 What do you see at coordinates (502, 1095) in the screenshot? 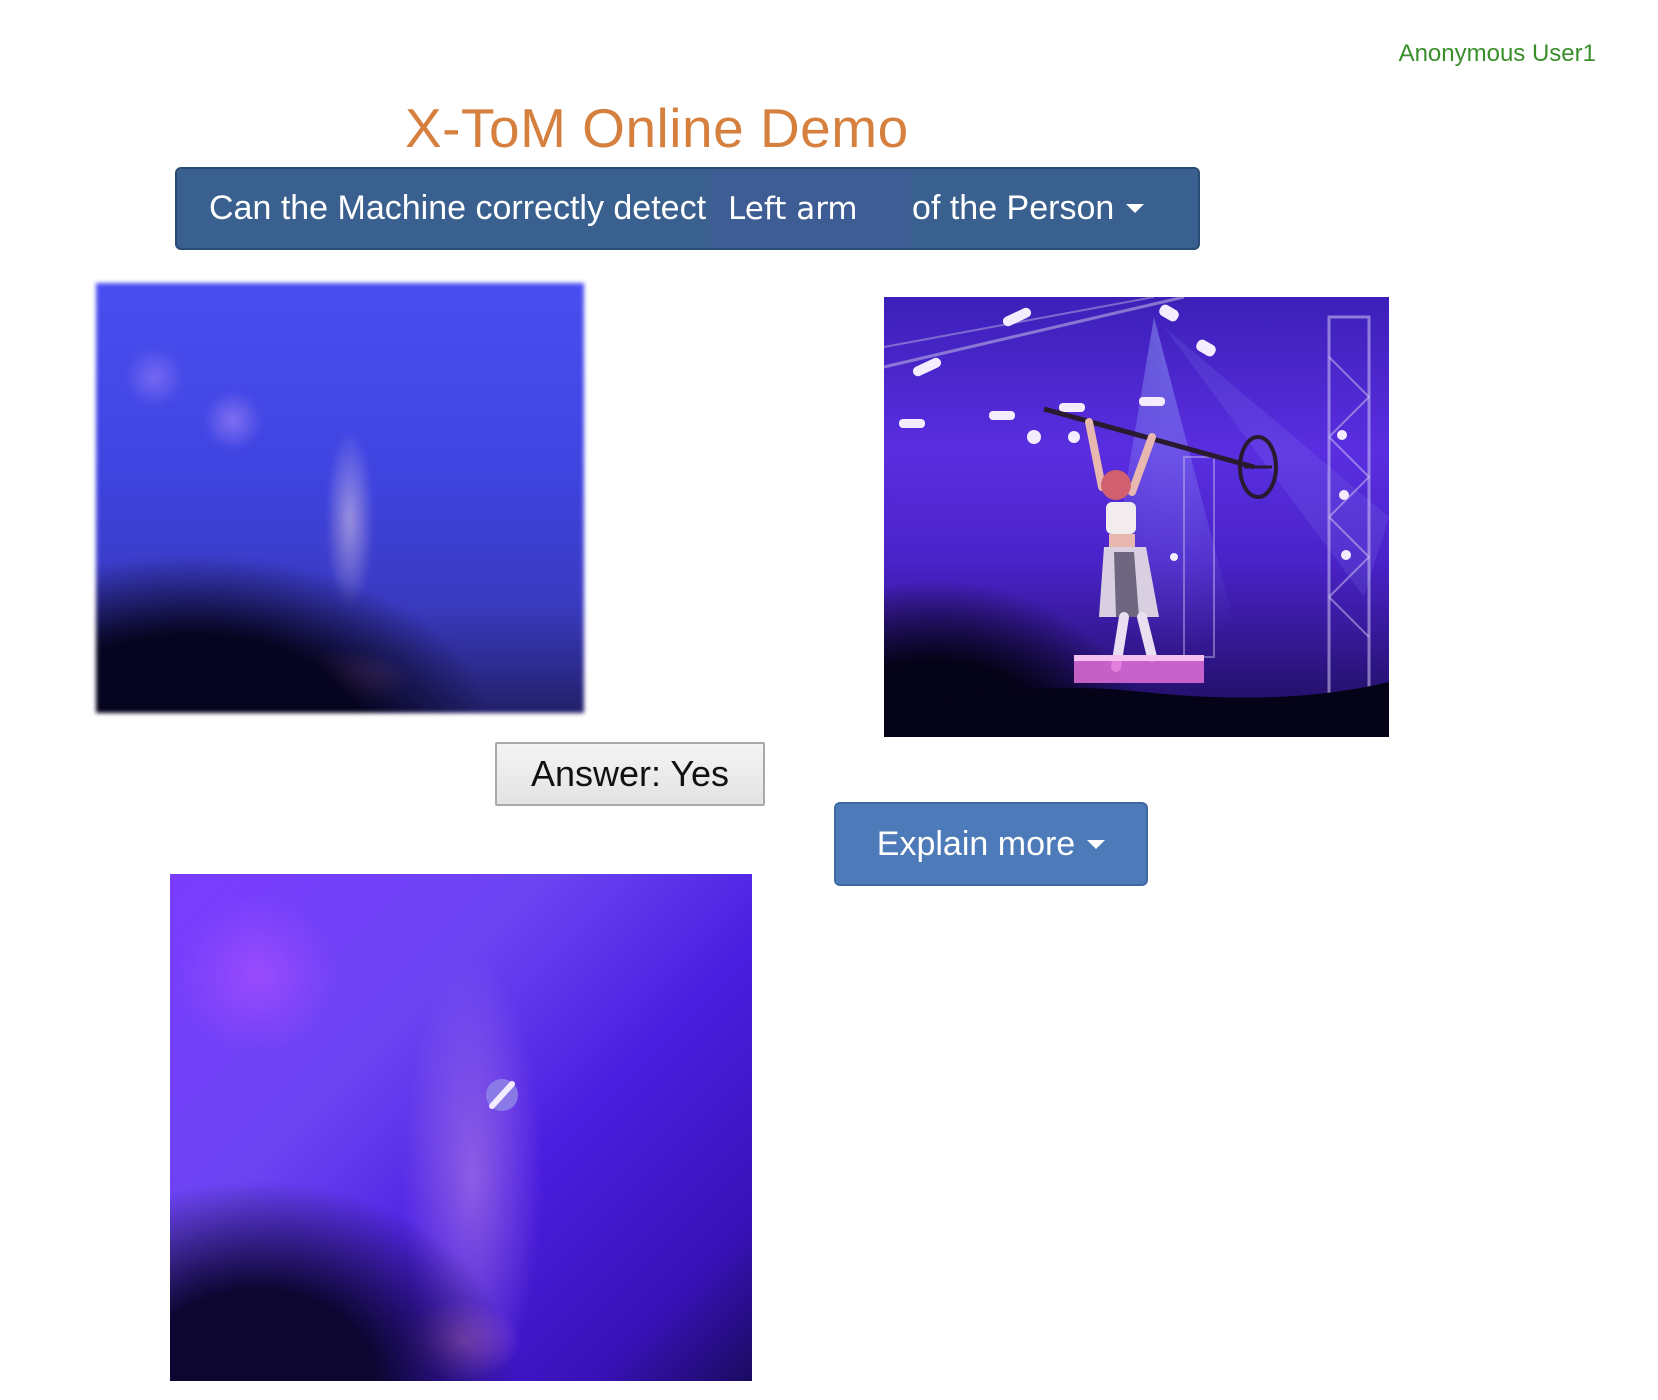
I see `saliency-highlight` at bounding box center [502, 1095].